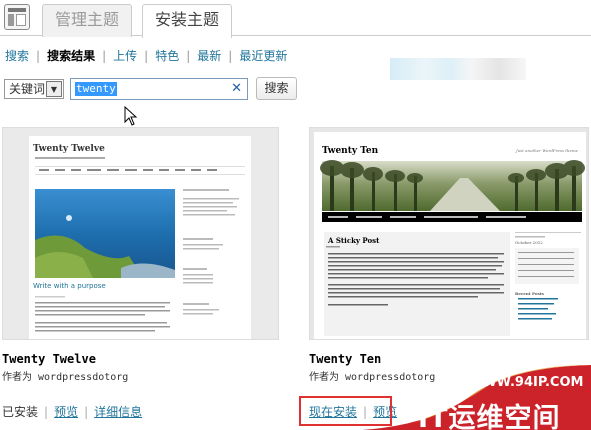 This screenshot has width=591, height=430. What do you see at coordinates (27, 89) in the screenshot?
I see `search-type-value: 关键词` at bounding box center [27, 89].